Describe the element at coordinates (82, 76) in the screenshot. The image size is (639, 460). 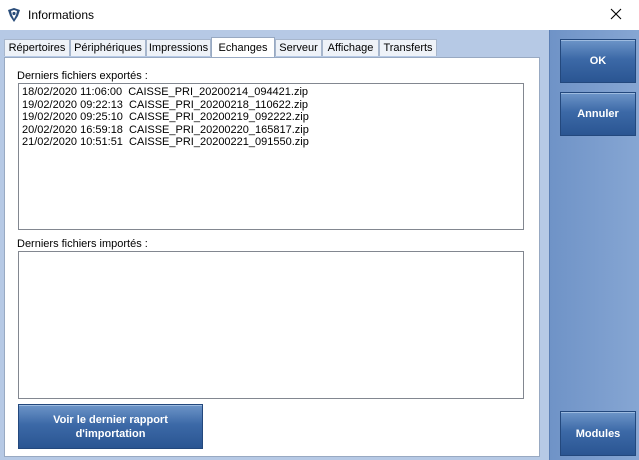
I see `exports-label: Derniers fichiers exportés :` at that location.